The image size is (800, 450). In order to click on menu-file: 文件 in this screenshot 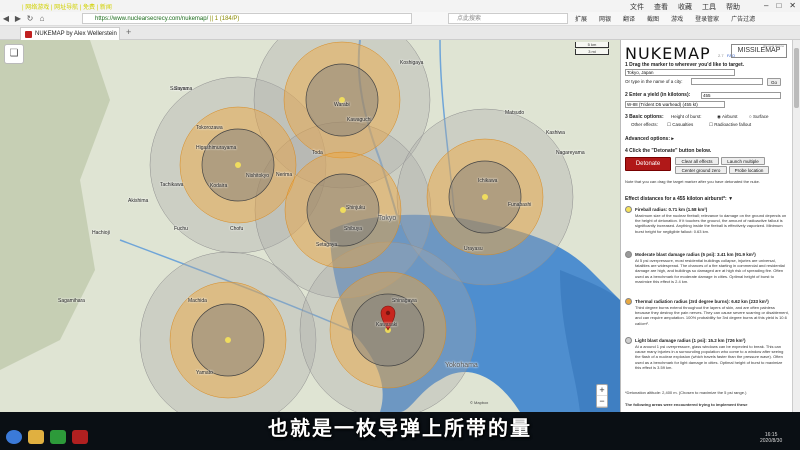, I will do `click(637, 7)`.